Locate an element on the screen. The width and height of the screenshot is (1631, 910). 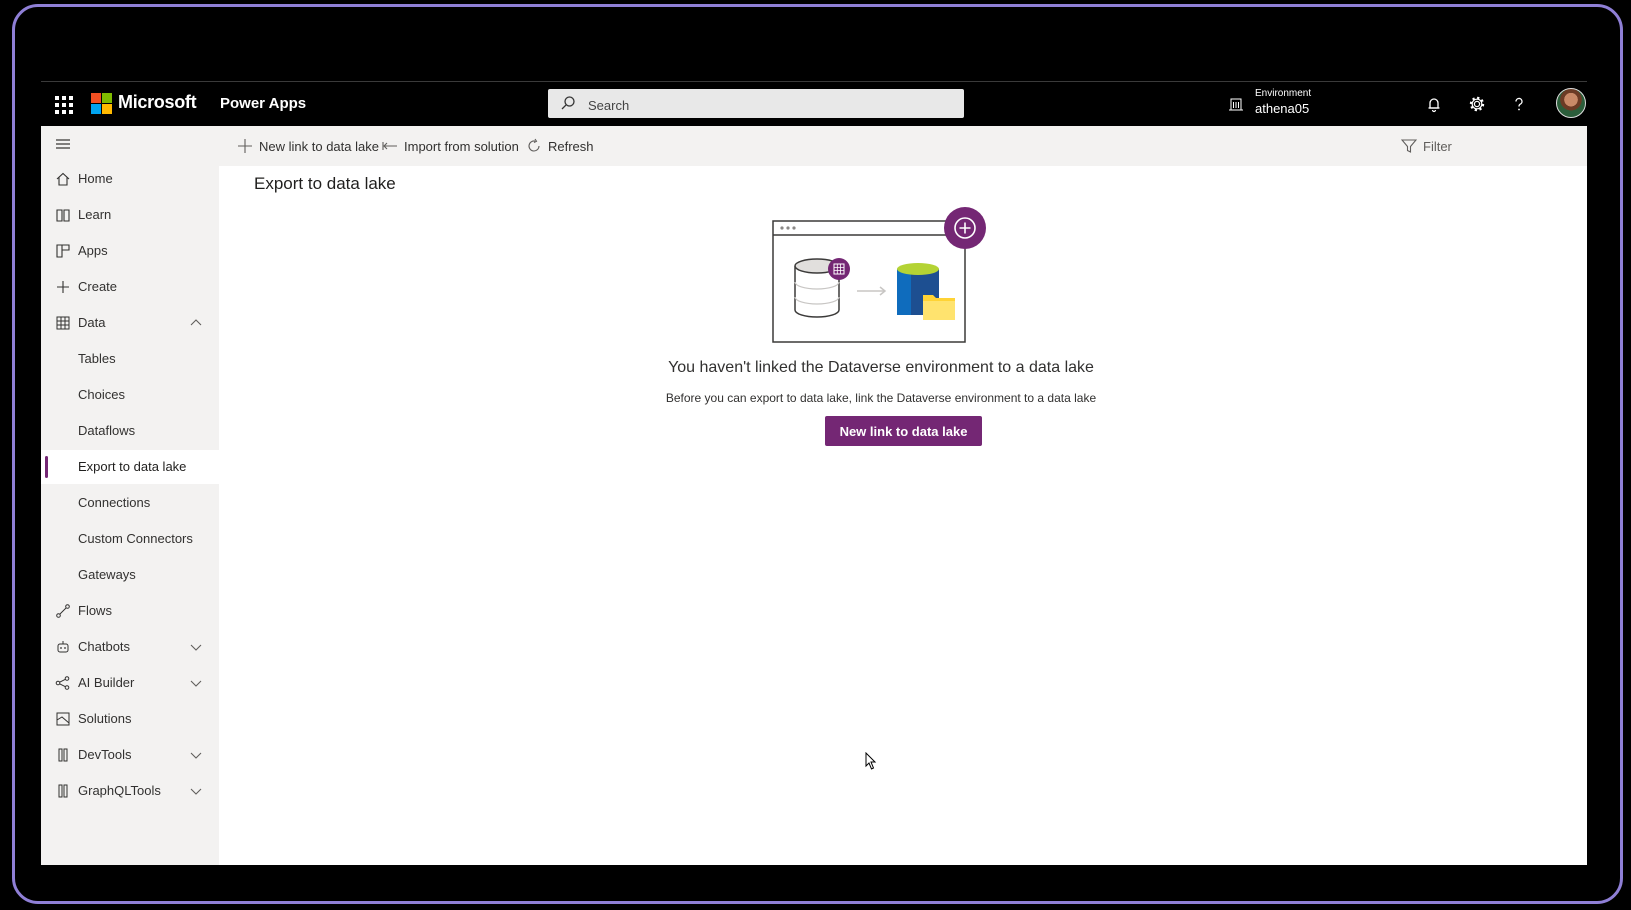
refresh-icon is located at coordinates (534, 145).